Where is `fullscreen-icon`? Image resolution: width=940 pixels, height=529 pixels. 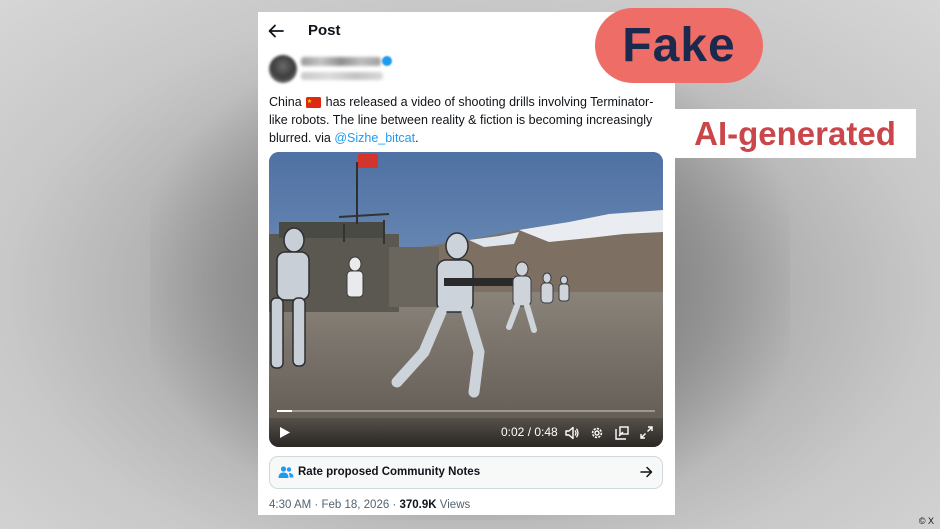
fullscreen-icon is located at coordinates (646, 432).